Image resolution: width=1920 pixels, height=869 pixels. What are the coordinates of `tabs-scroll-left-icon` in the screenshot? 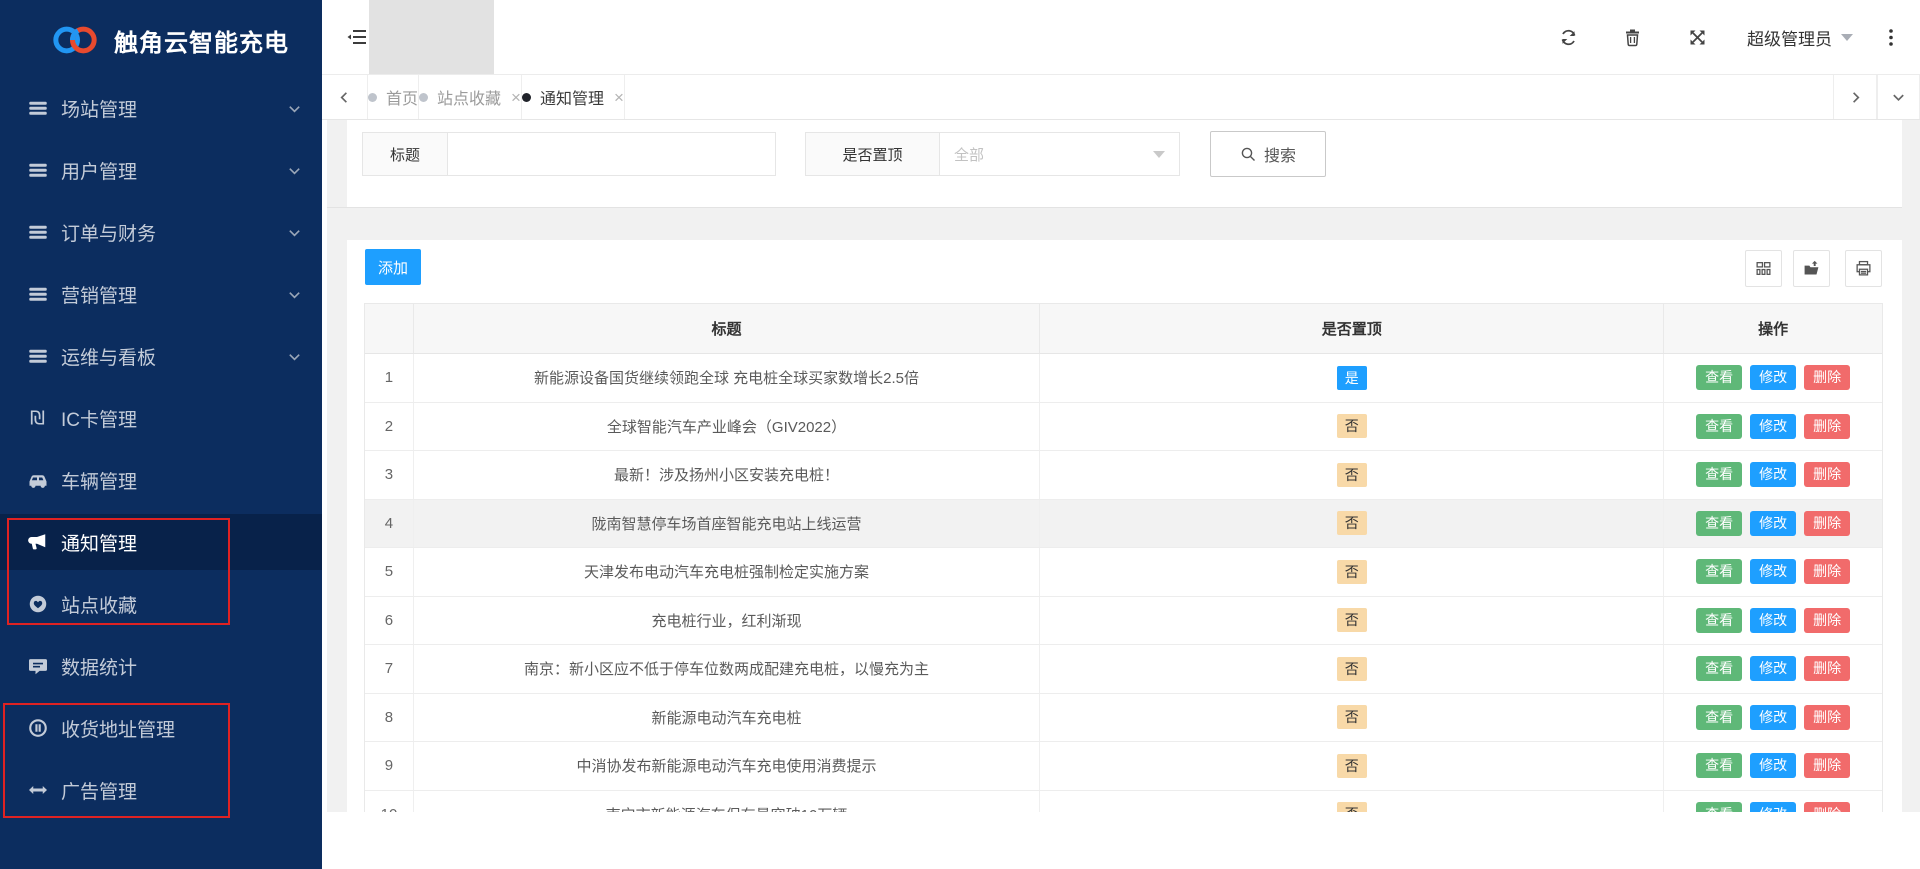 It's located at (345, 97).